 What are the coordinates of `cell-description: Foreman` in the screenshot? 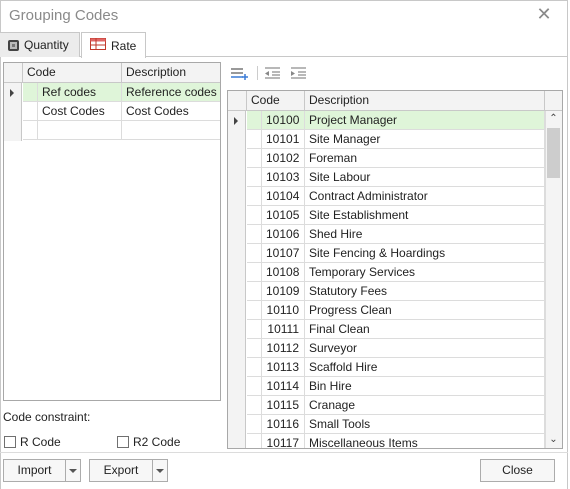 It's located at (425, 158).